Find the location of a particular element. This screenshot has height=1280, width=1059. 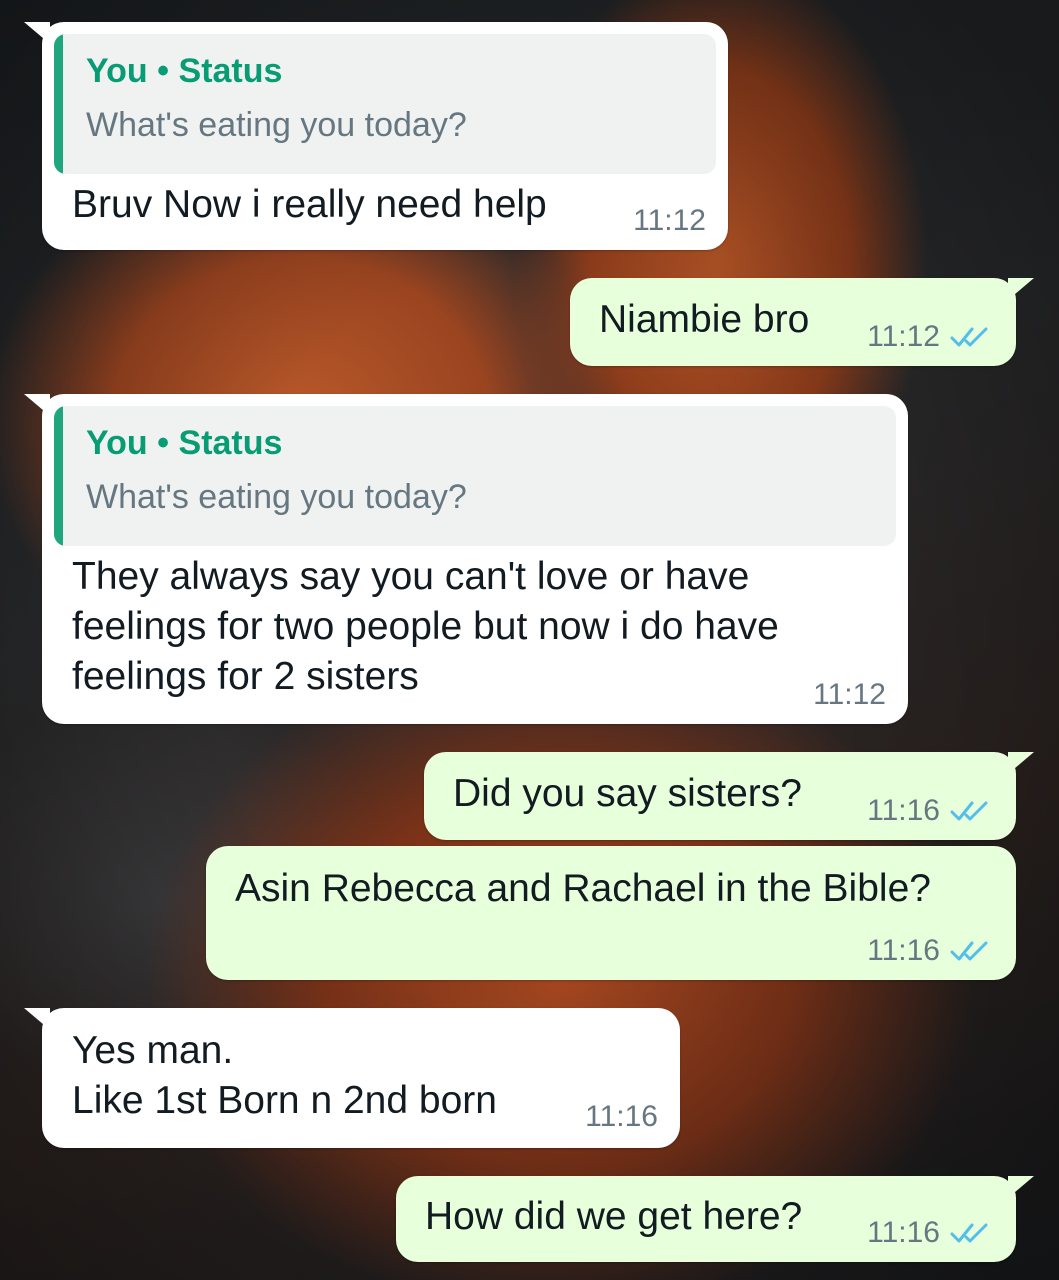

message-text: Asin Rebecca and Rachael in the Bible? is located at coordinates (583, 888).